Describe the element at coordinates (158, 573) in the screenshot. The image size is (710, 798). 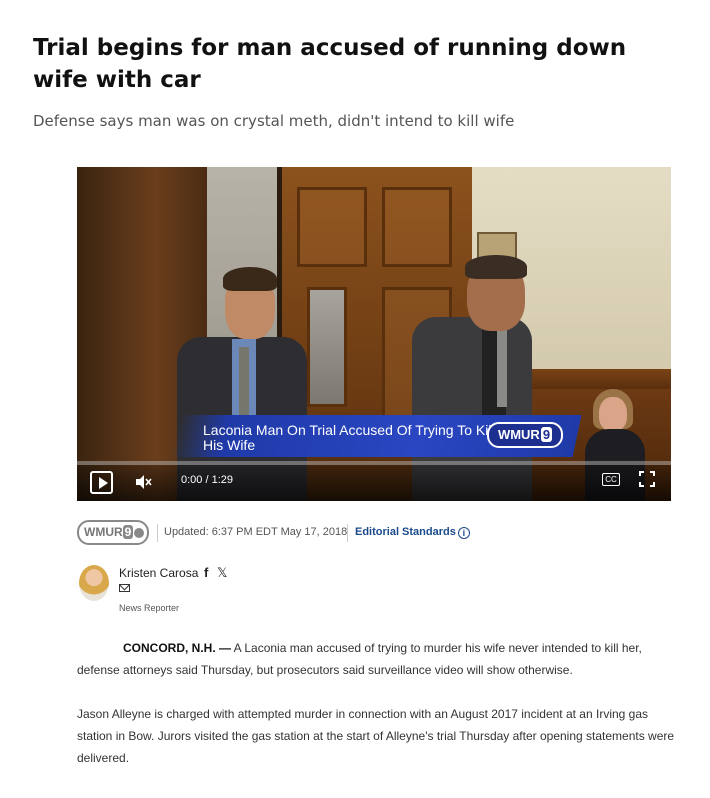
I see `author-name: Kristen Carosa` at that location.